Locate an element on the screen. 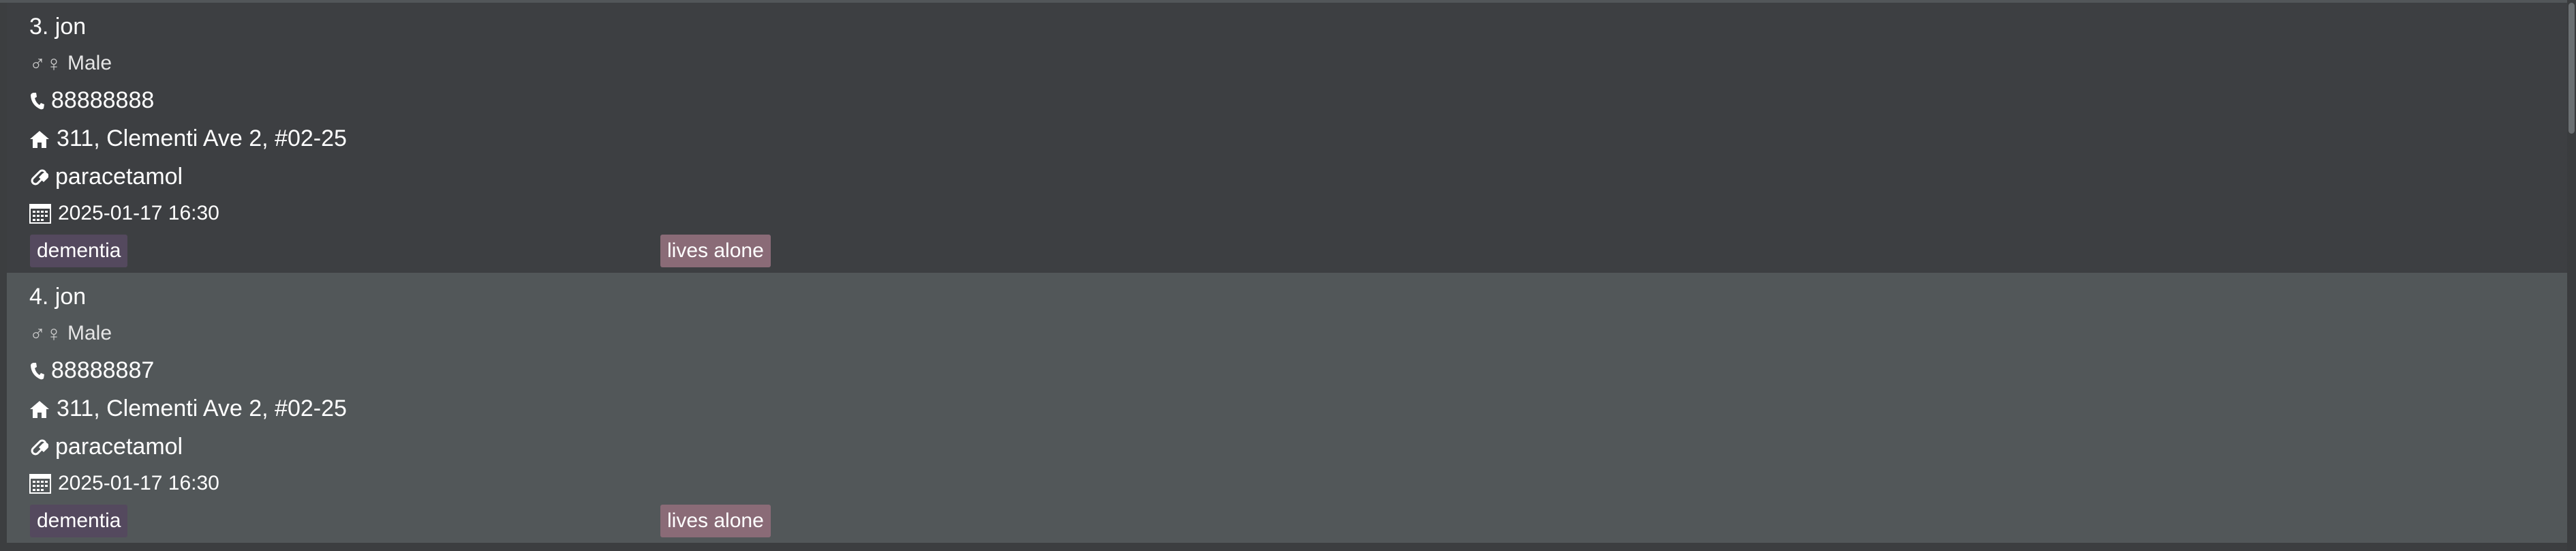 The image size is (2576, 551). phone-number: 88888888 is located at coordinates (103, 100).